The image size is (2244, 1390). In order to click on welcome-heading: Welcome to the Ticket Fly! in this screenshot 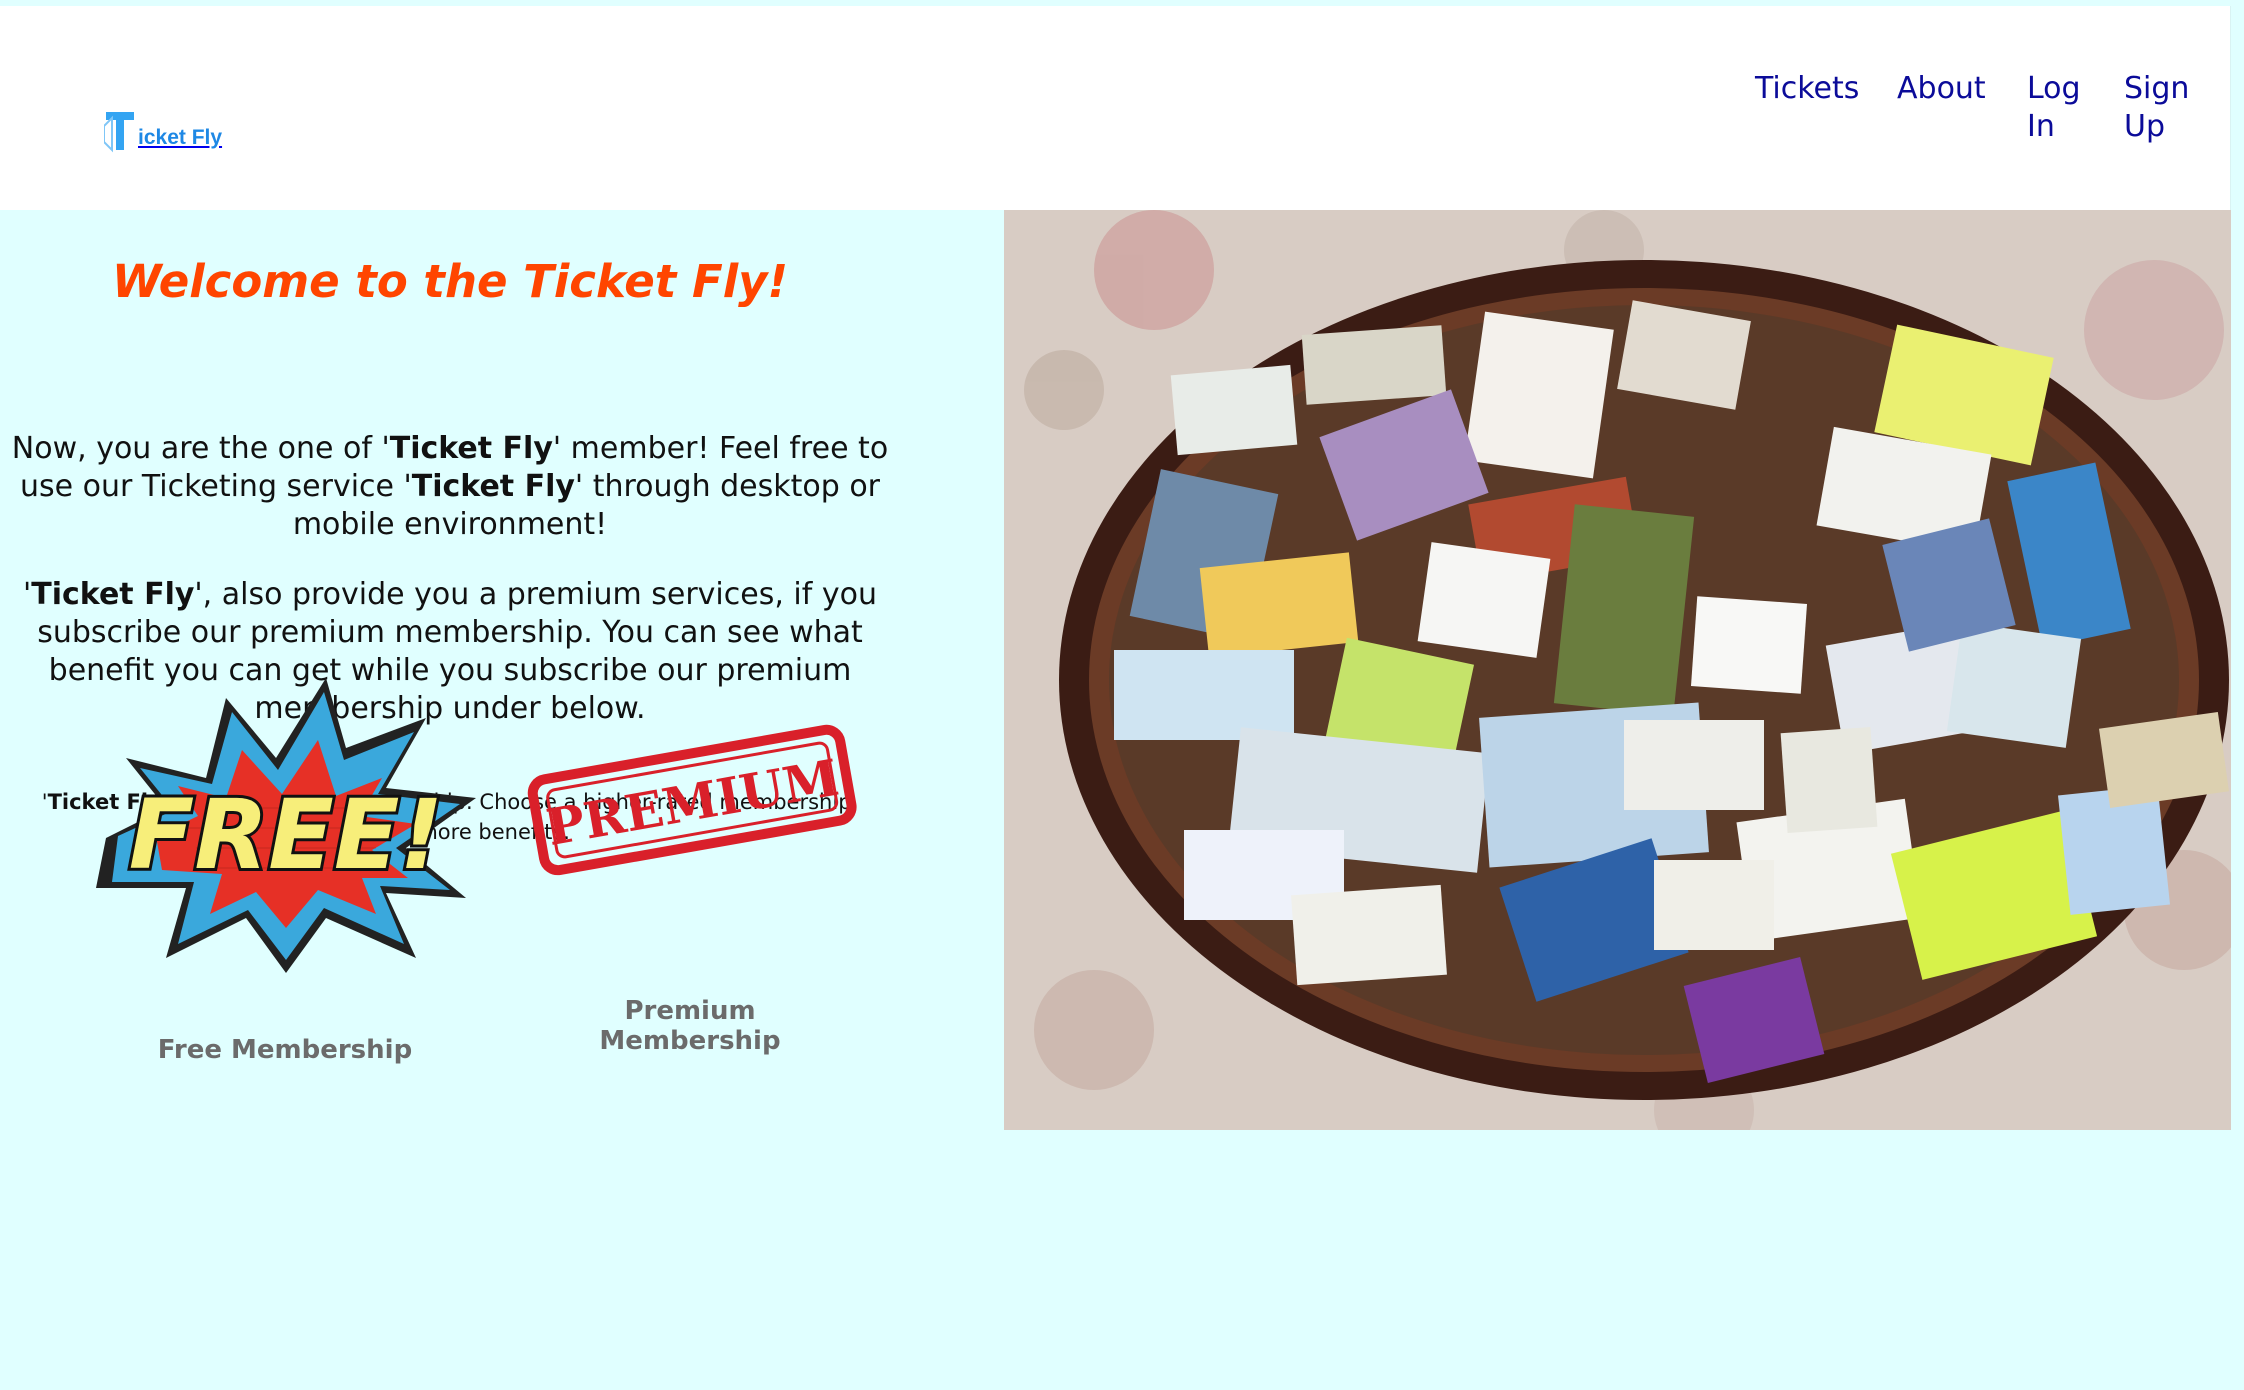, I will do `click(450, 281)`.